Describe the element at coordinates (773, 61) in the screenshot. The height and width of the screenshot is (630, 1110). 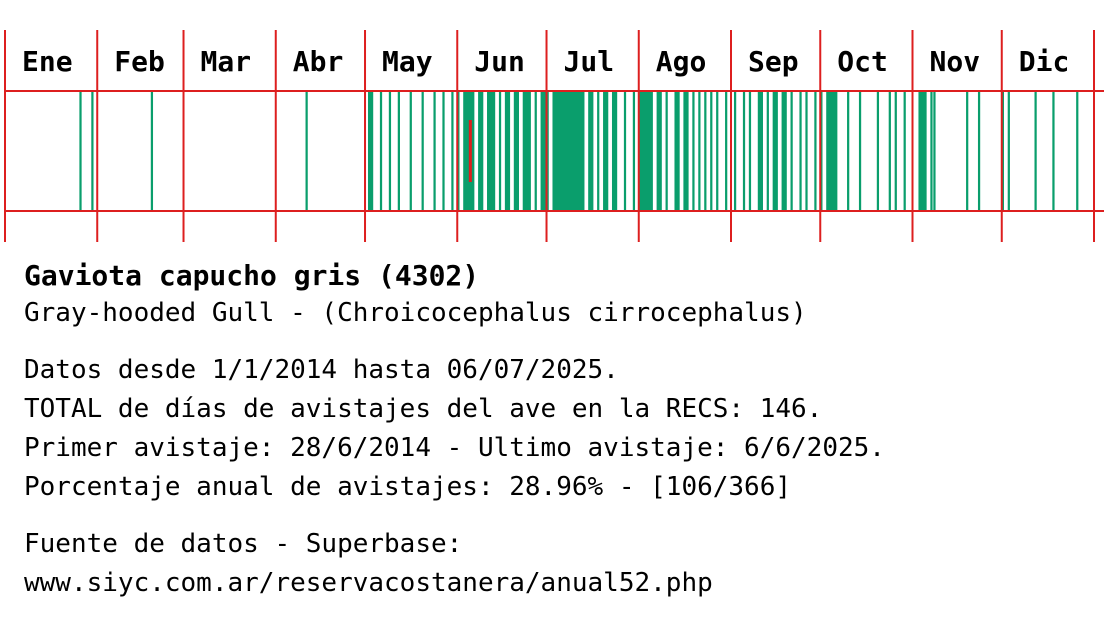
I see `month-label-sep: Sep` at that location.